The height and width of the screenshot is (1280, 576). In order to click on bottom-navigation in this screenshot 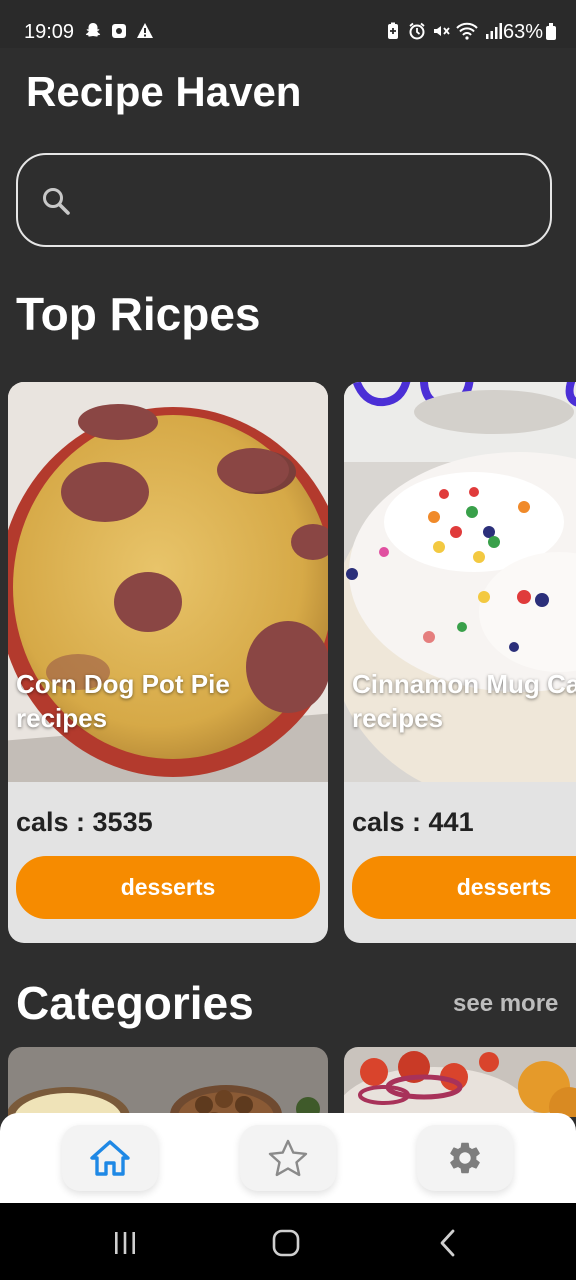, I will do `click(288, 1158)`.